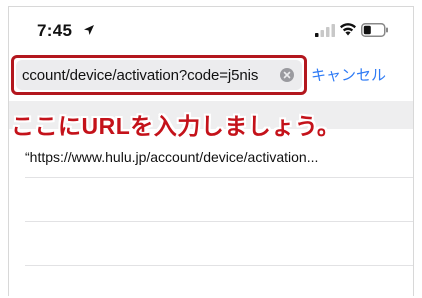  Describe the element at coordinates (159, 75) in the screenshot. I see `url-highlight-box` at that location.